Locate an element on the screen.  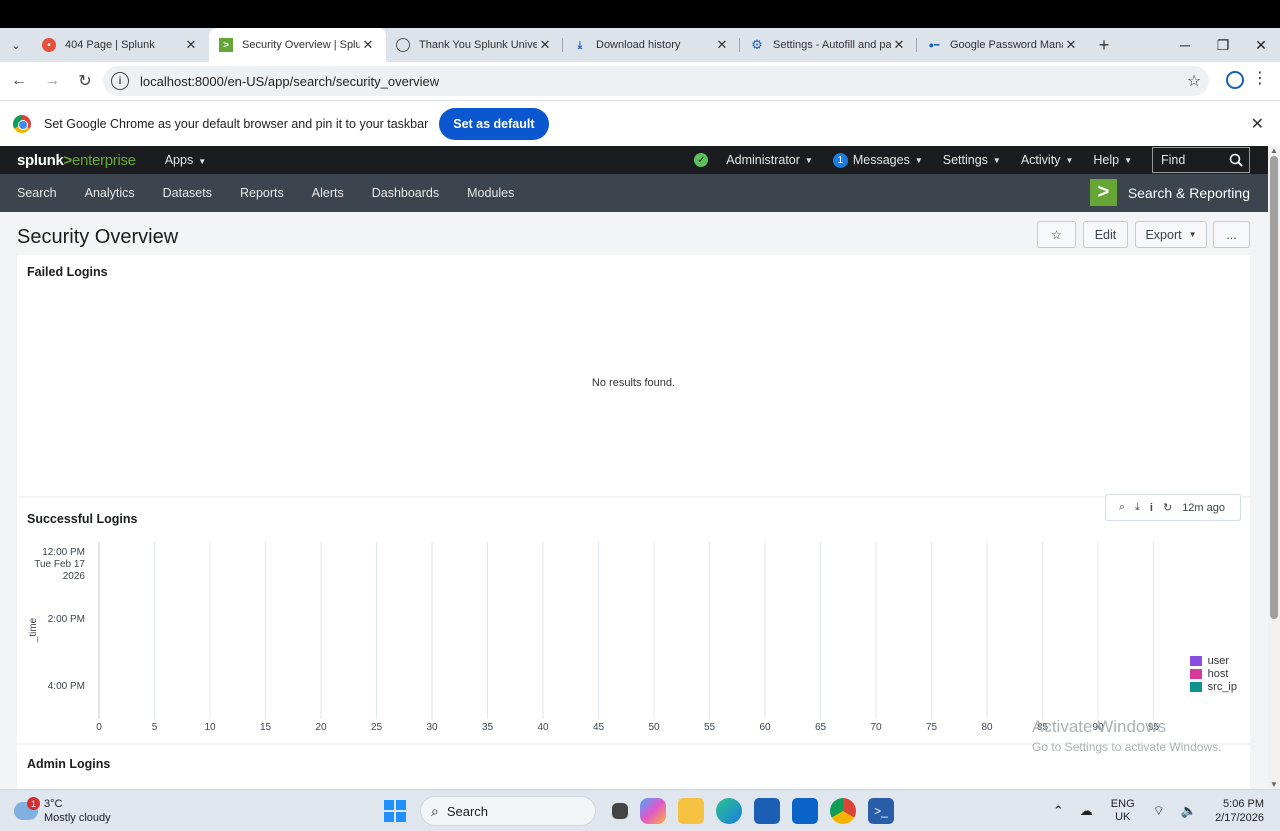
splunk-logo: splunk>enterprise is located at coordinates (76, 160).